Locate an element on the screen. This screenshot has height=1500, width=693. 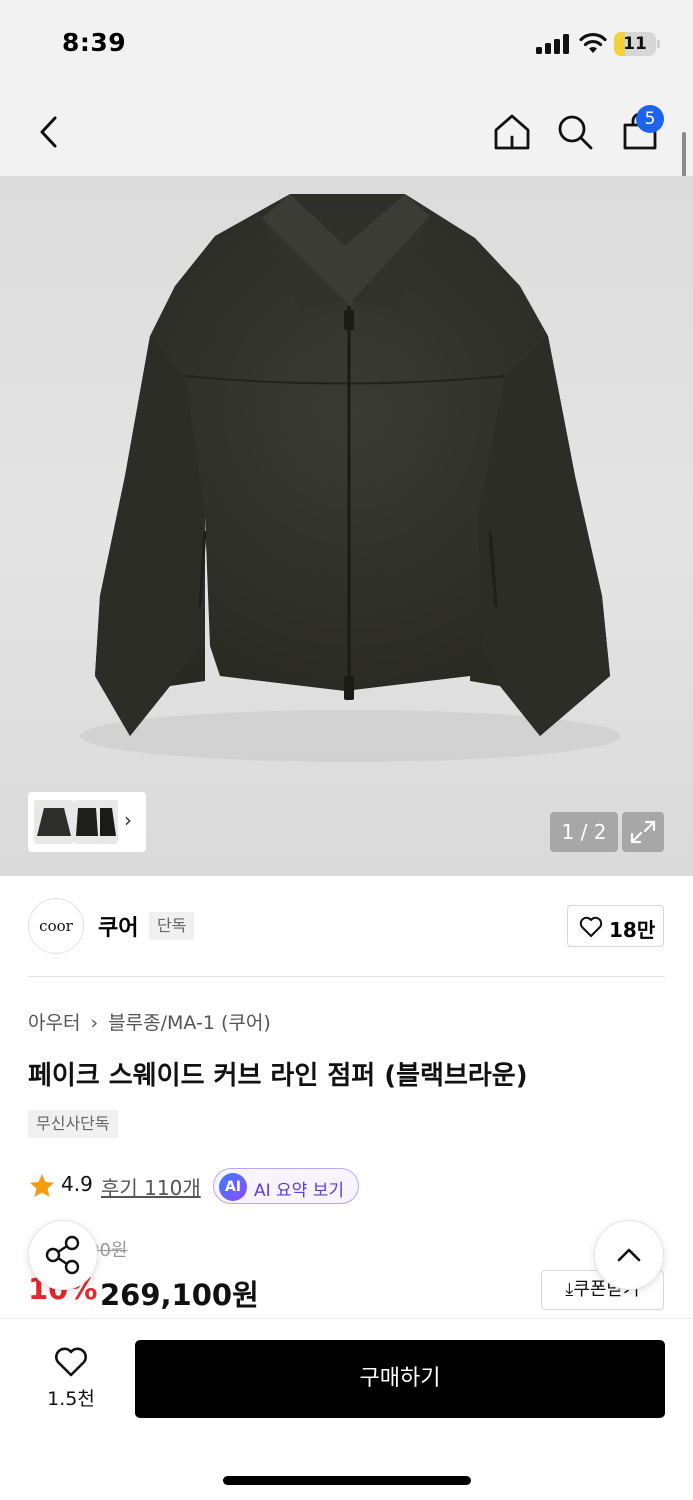
share-button is located at coordinates (63, 1255).